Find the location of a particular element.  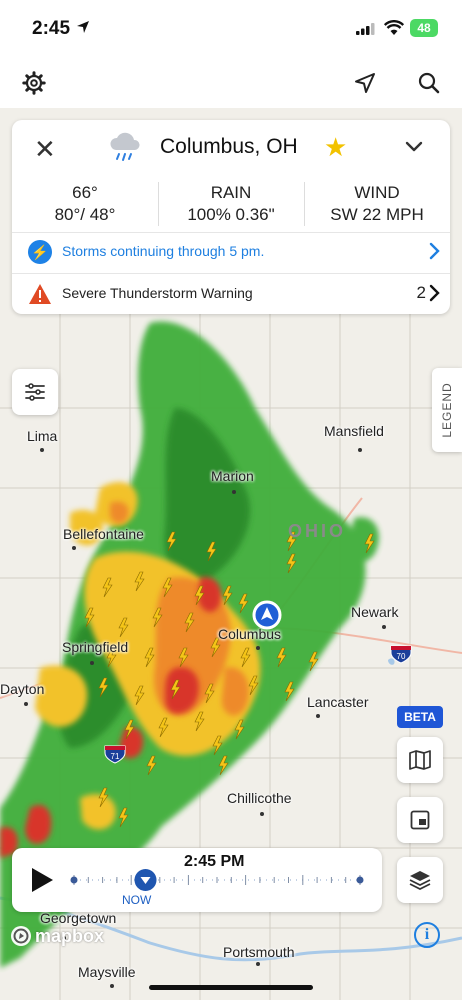

timeline-scrubber is located at coordinates (220, 880).